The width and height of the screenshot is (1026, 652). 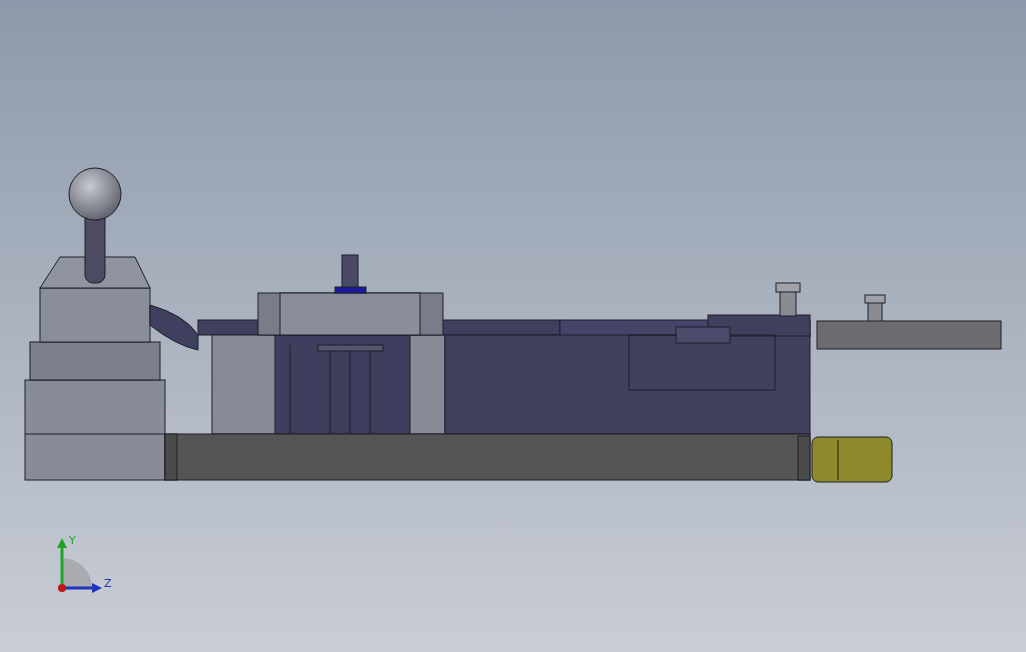 What do you see at coordinates (72, 540) in the screenshot?
I see `axis-label: Y` at bounding box center [72, 540].